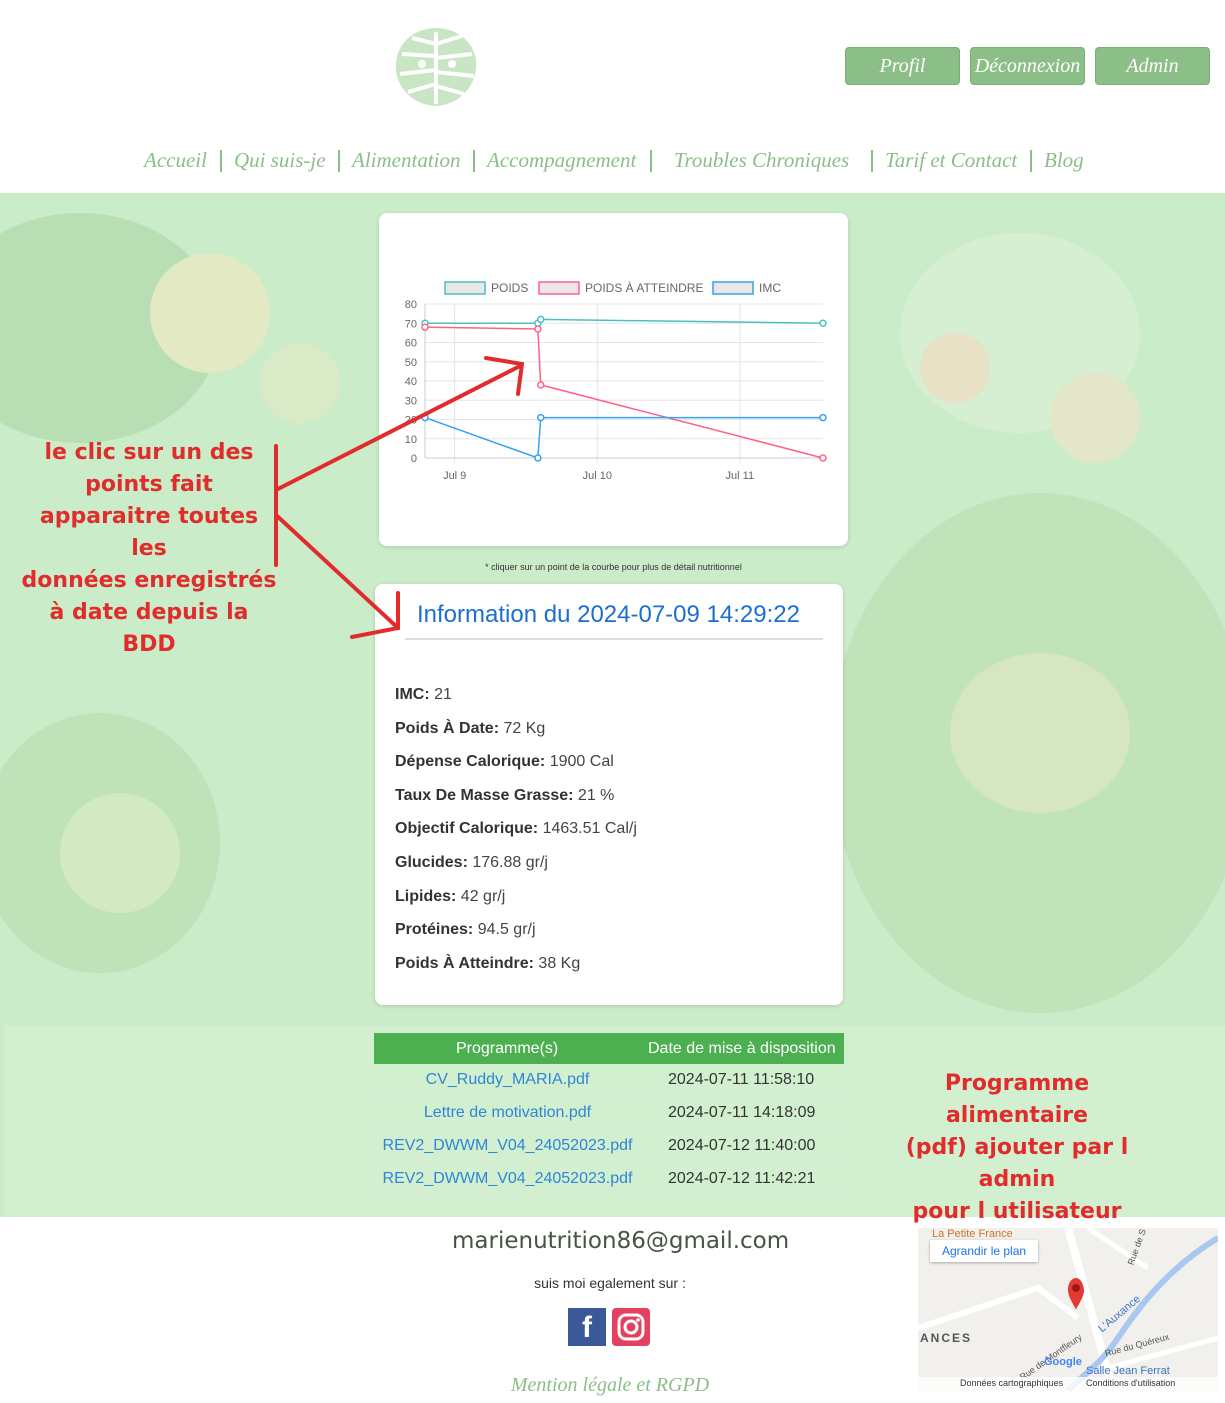  I want to click on map-label: La Petite France, so click(972, 1234).